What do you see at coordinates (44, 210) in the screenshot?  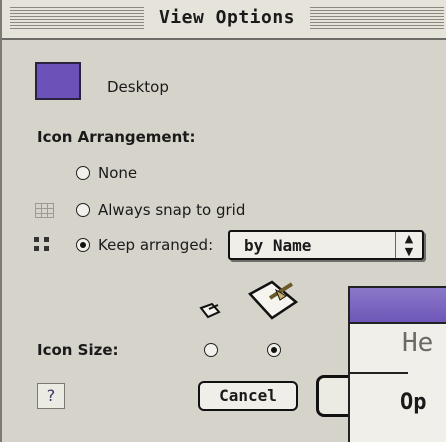 I see `grid-icon` at bounding box center [44, 210].